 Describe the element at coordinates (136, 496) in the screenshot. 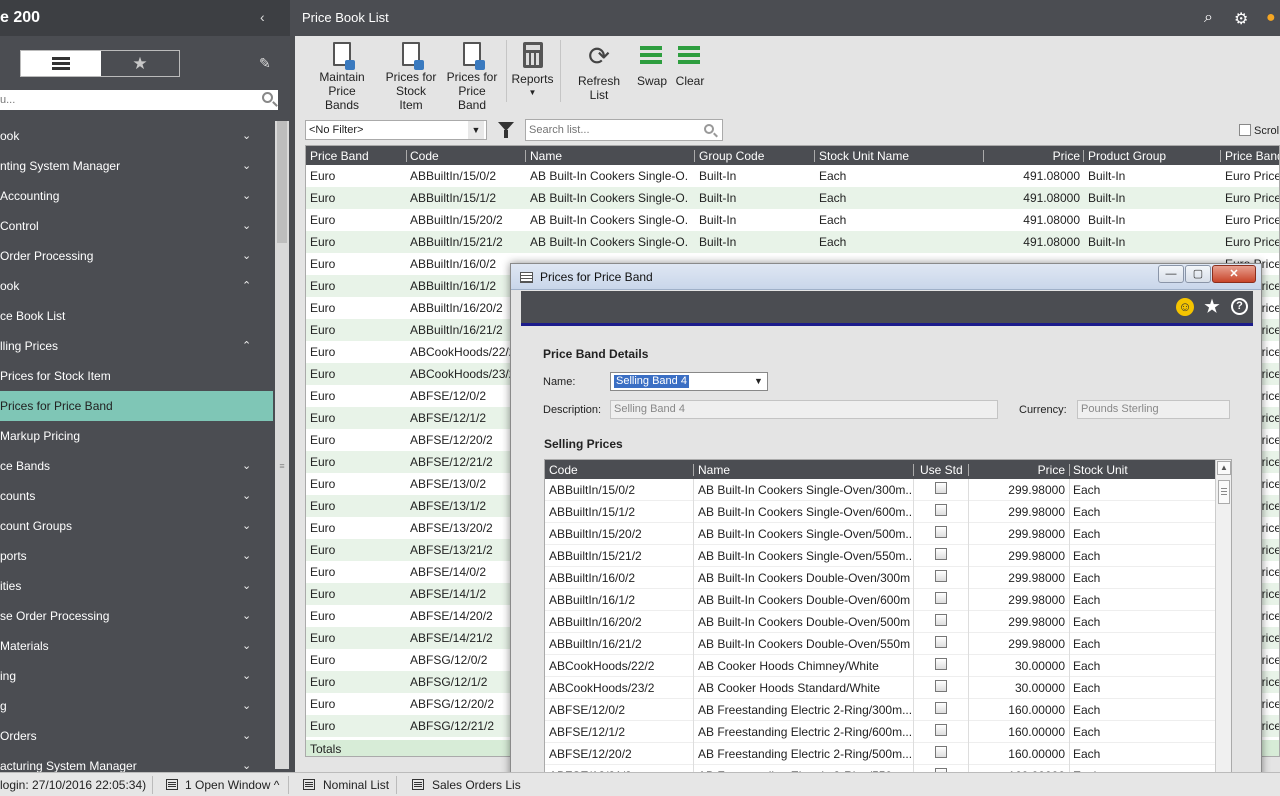

I see `sidebar-item: counts ⌄` at that location.